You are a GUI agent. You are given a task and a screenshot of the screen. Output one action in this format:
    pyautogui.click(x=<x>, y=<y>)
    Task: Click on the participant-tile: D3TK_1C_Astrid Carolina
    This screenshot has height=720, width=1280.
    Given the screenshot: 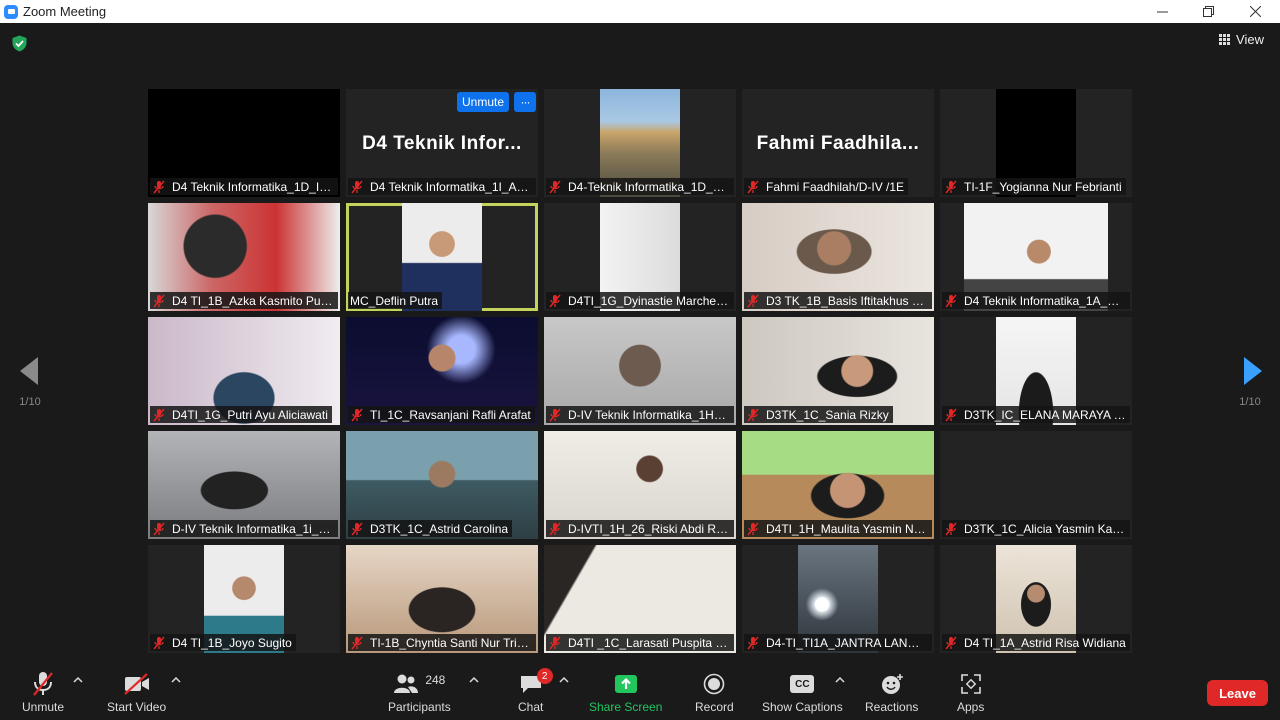 What is the action you would take?
    pyautogui.click(x=442, y=485)
    